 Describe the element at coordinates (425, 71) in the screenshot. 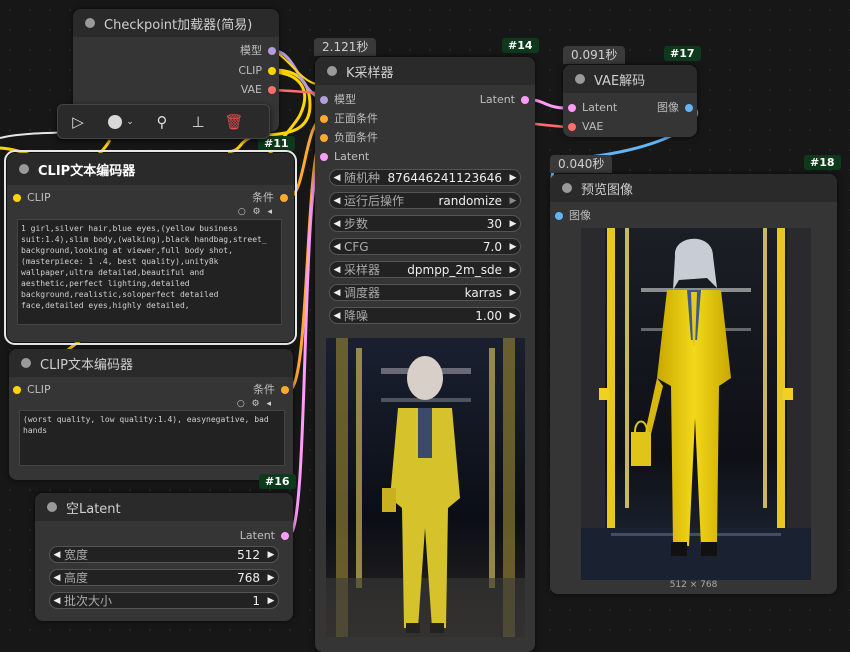

I see `node-header: K采样器` at that location.